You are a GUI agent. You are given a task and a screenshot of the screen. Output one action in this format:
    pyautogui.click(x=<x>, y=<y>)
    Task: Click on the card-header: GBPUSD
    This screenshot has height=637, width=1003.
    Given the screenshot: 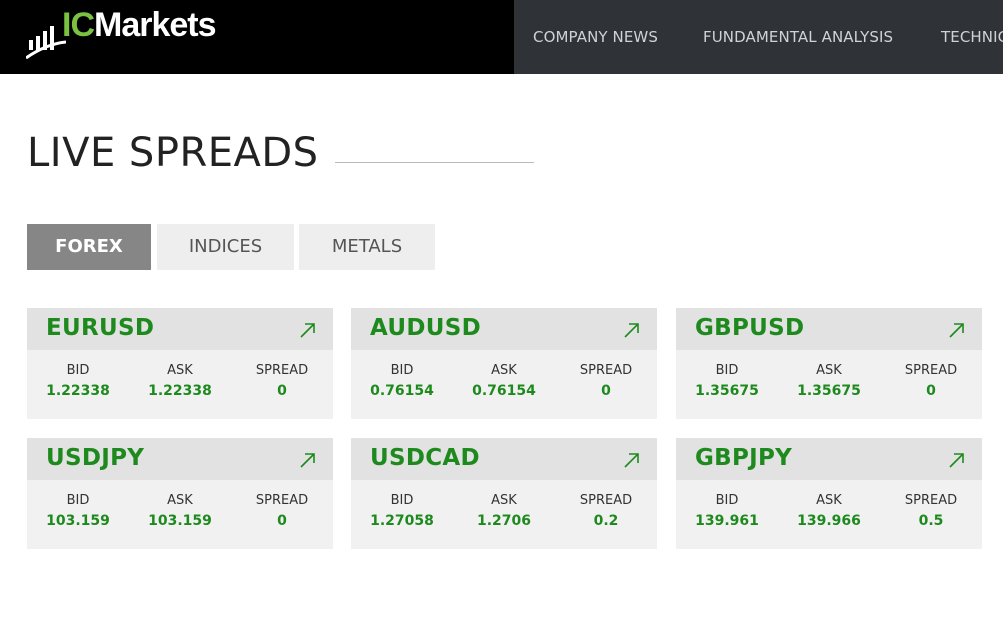 What is the action you would take?
    pyautogui.click(x=829, y=329)
    